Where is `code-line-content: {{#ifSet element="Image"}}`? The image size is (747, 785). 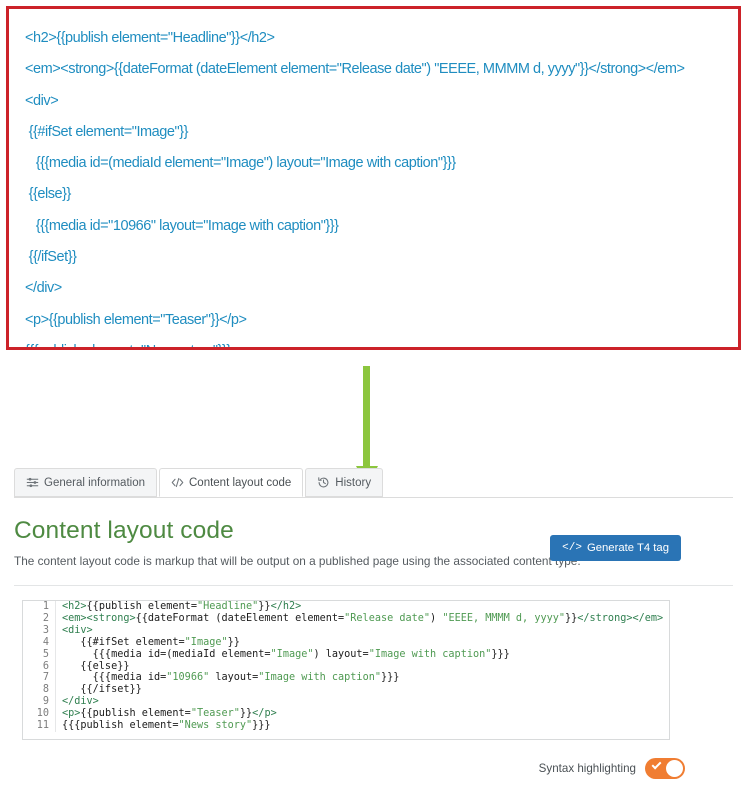 code-line-content: {{#ifSet element="Image"}} is located at coordinates (363, 643).